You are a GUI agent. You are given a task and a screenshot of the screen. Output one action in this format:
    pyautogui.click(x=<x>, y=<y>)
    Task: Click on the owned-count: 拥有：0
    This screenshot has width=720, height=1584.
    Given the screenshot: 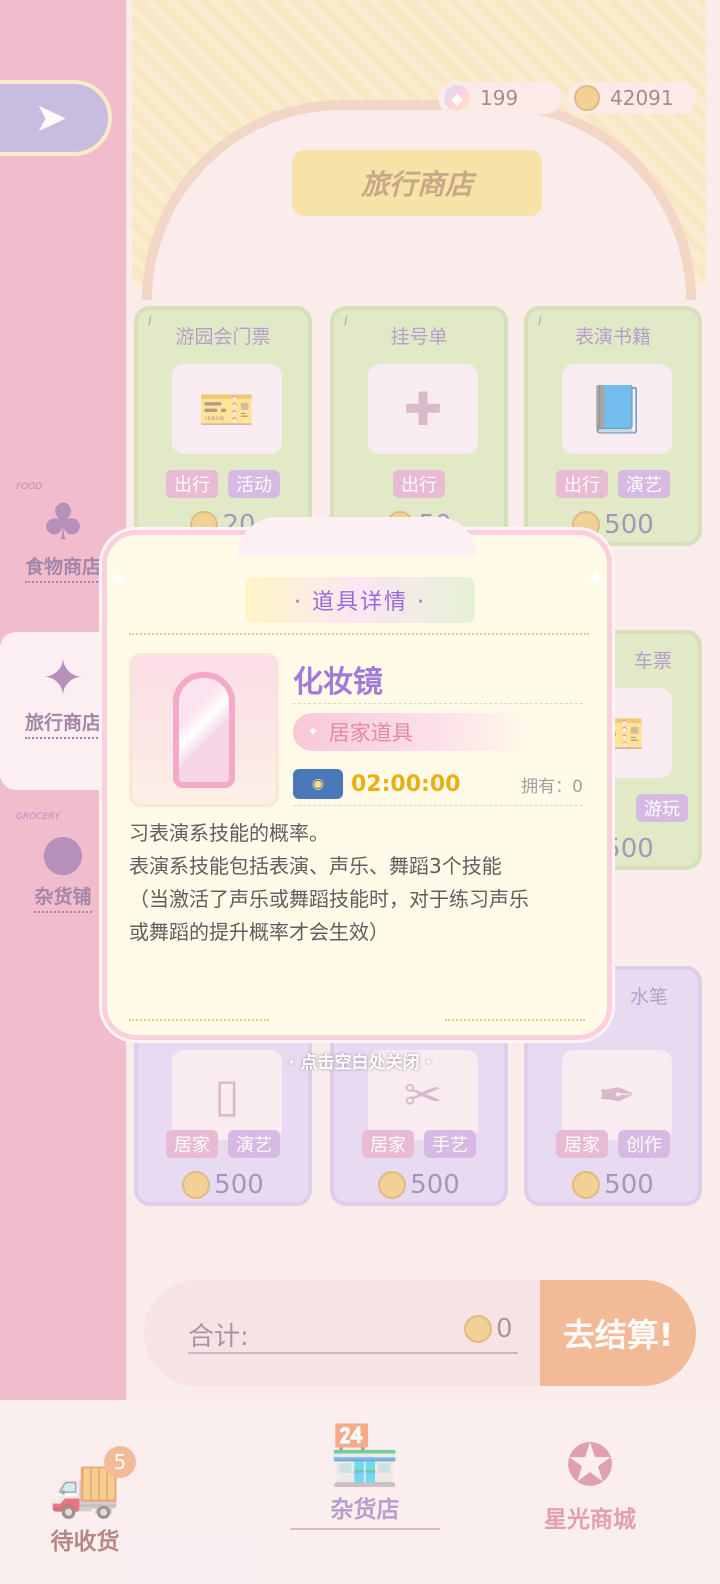 What is the action you would take?
    pyautogui.click(x=552, y=786)
    